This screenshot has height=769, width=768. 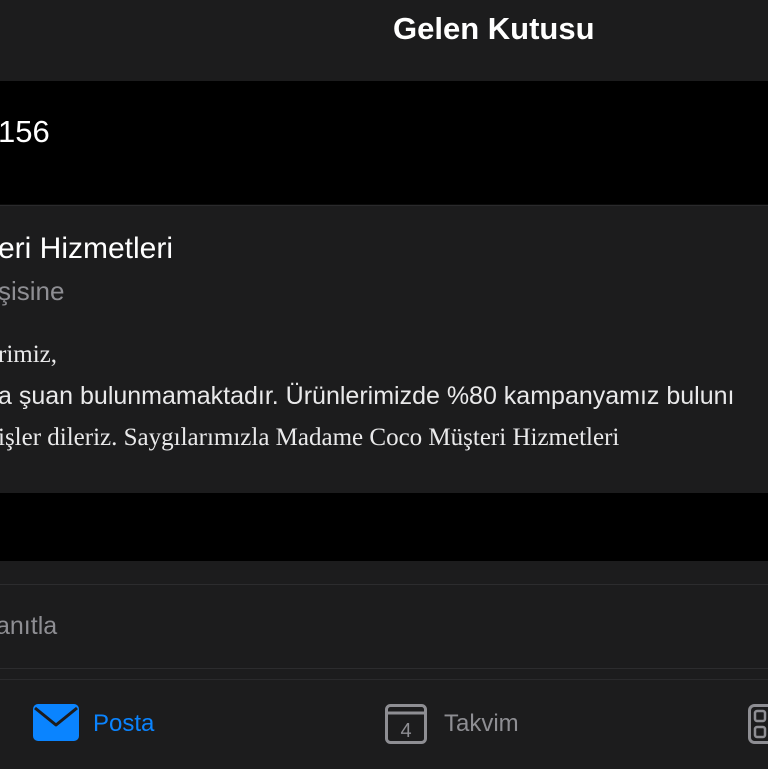 What do you see at coordinates (481, 724) in the screenshot?
I see `tab-takvim: Takvim` at bounding box center [481, 724].